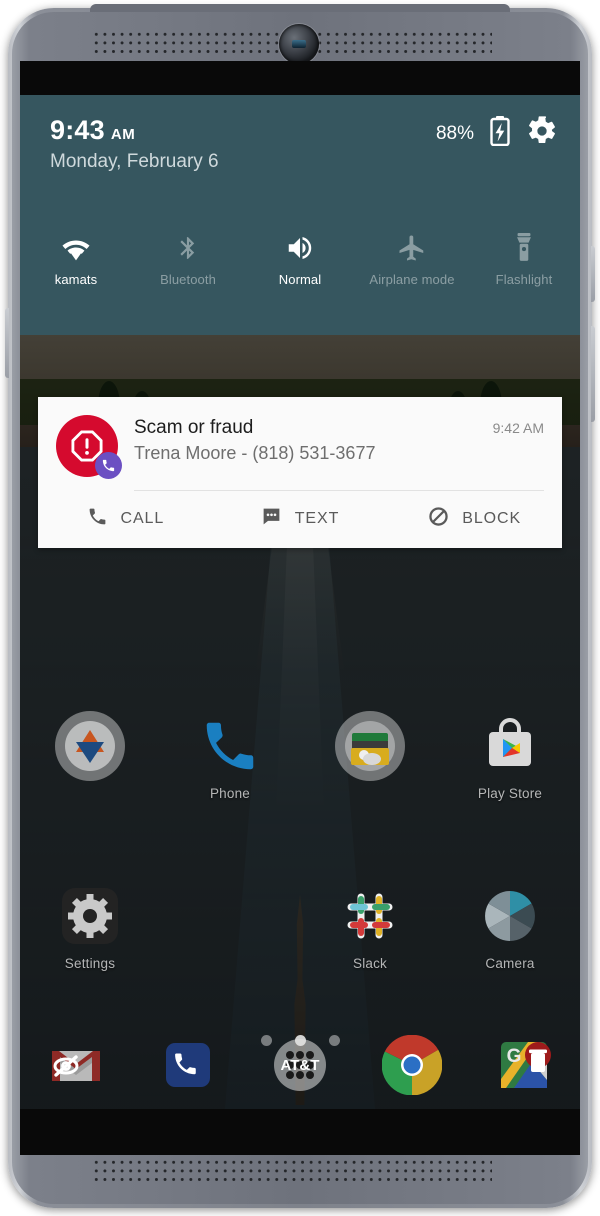 This screenshot has height=1216, width=600. What do you see at coordinates (317, 518) in the screenshot?
I see `notification-action-label: TEXT` at bounding box center [317, 518].